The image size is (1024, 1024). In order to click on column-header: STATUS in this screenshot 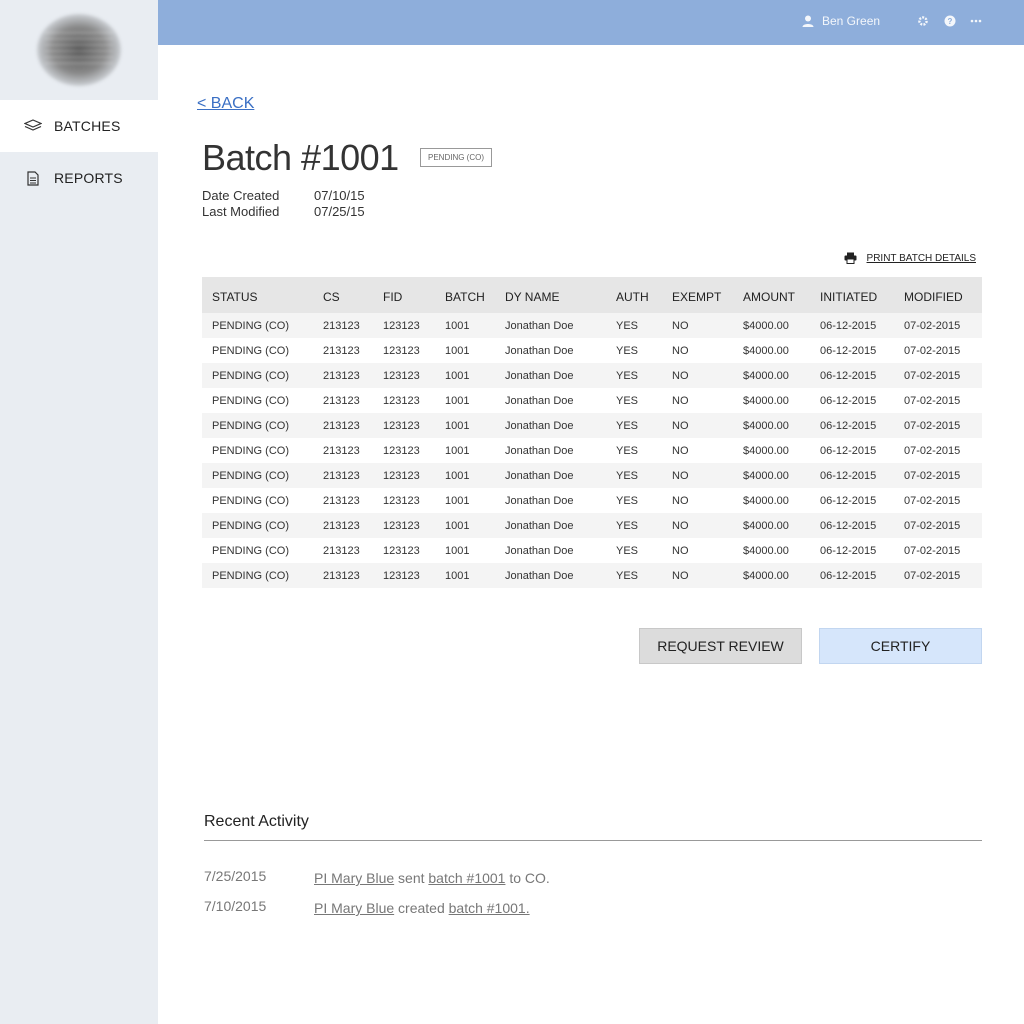, I will do `click(257, 295)`.